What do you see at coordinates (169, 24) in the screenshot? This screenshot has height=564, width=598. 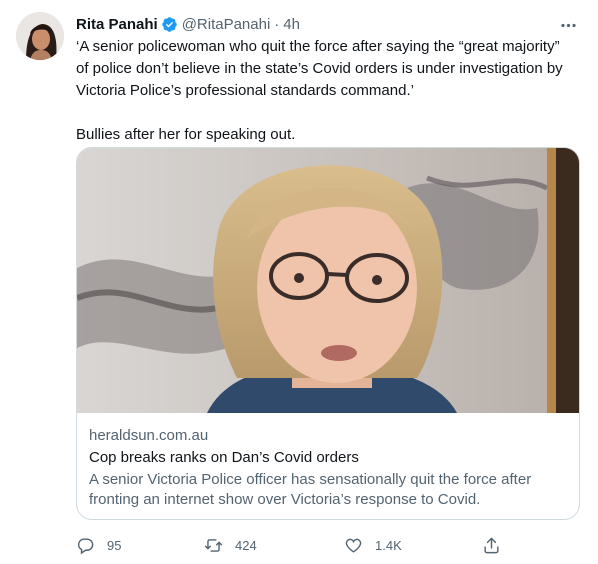 I see `verified-badge-icon` at bounding box center [169, 24].